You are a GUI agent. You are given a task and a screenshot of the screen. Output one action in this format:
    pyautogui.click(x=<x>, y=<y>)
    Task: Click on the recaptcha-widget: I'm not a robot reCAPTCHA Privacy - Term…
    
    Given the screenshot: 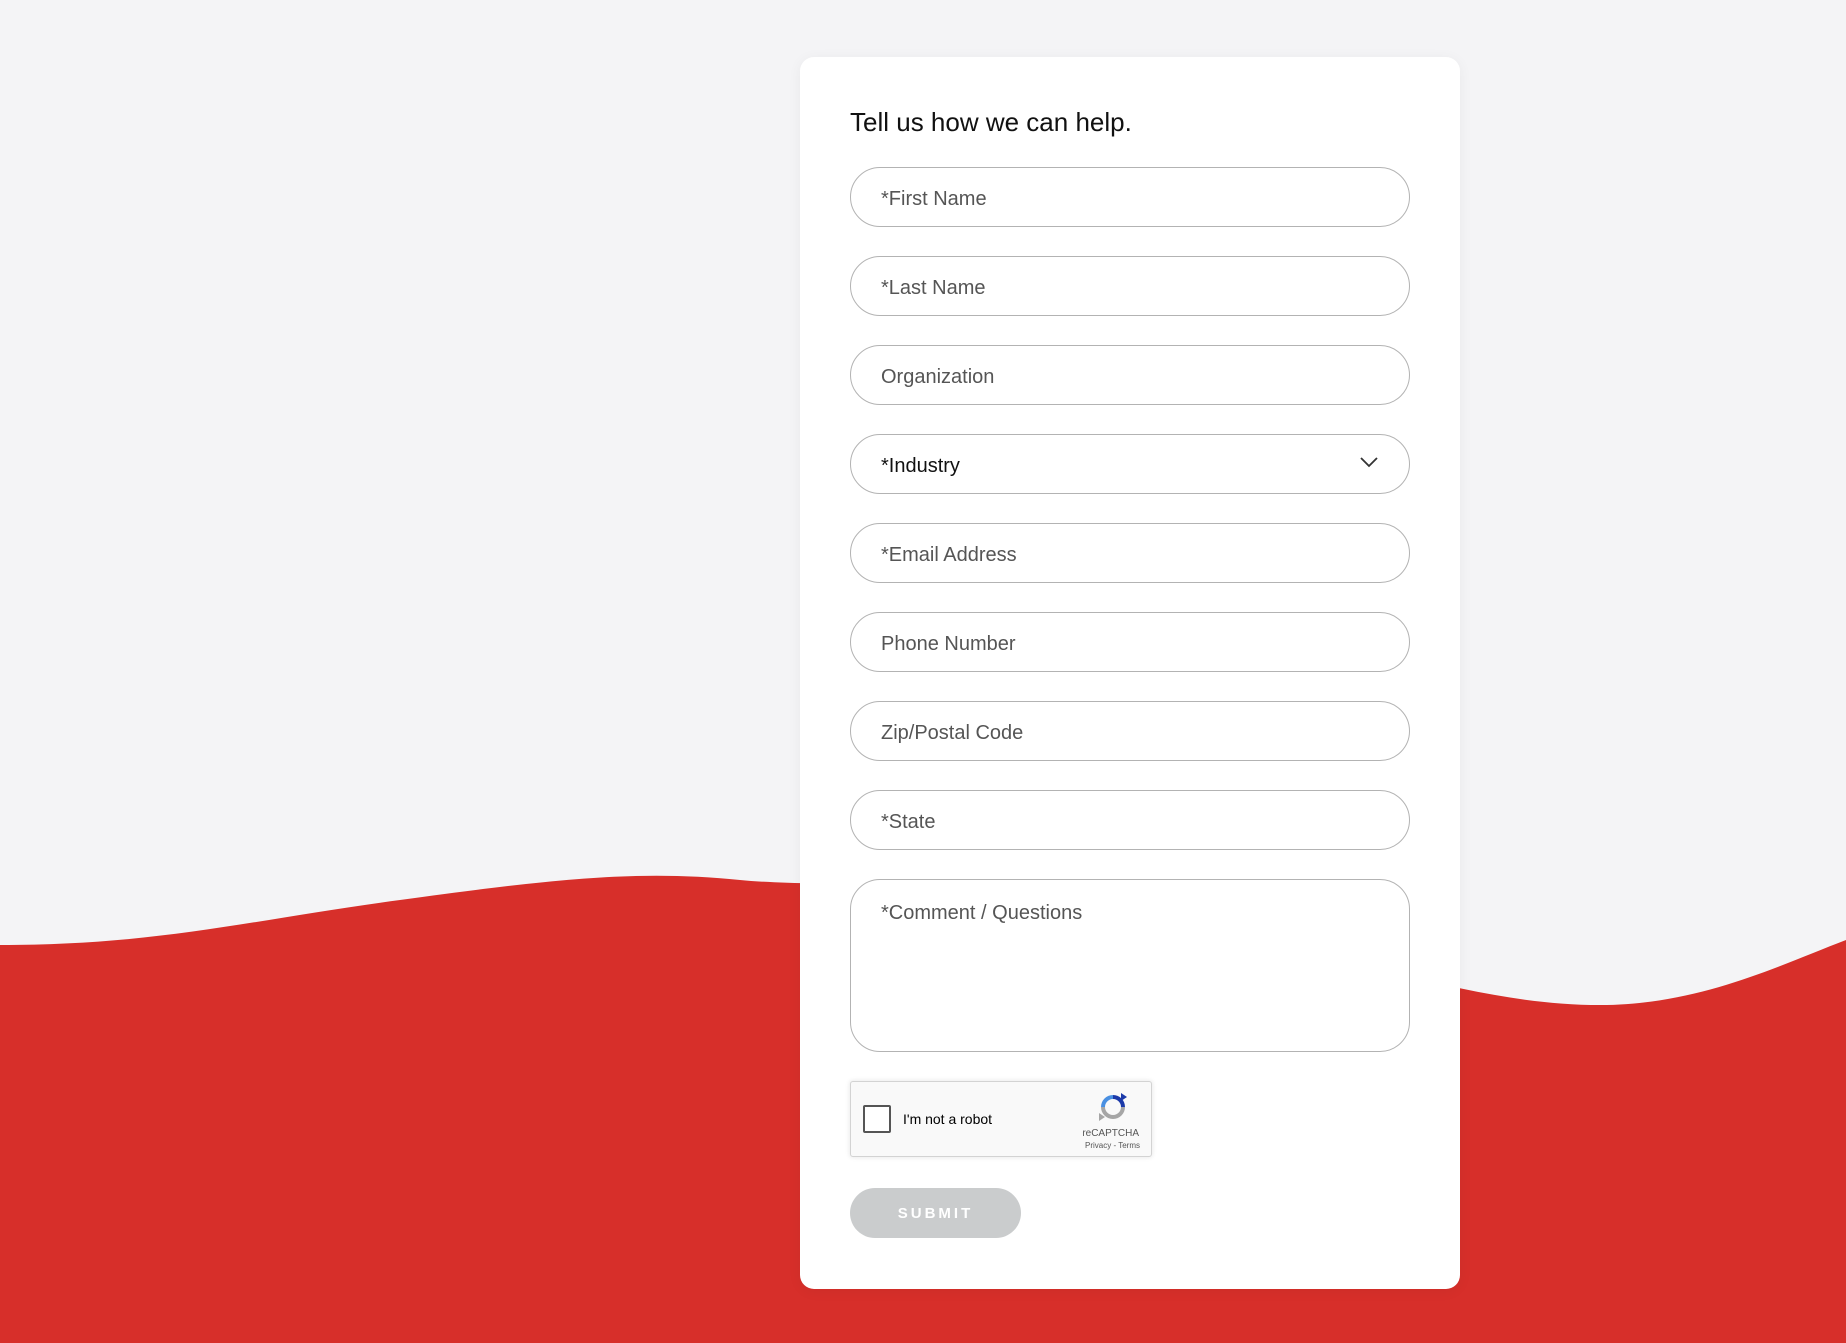 What is the action you would take?
    pyautogui.click(x=1001, y=1119)
    